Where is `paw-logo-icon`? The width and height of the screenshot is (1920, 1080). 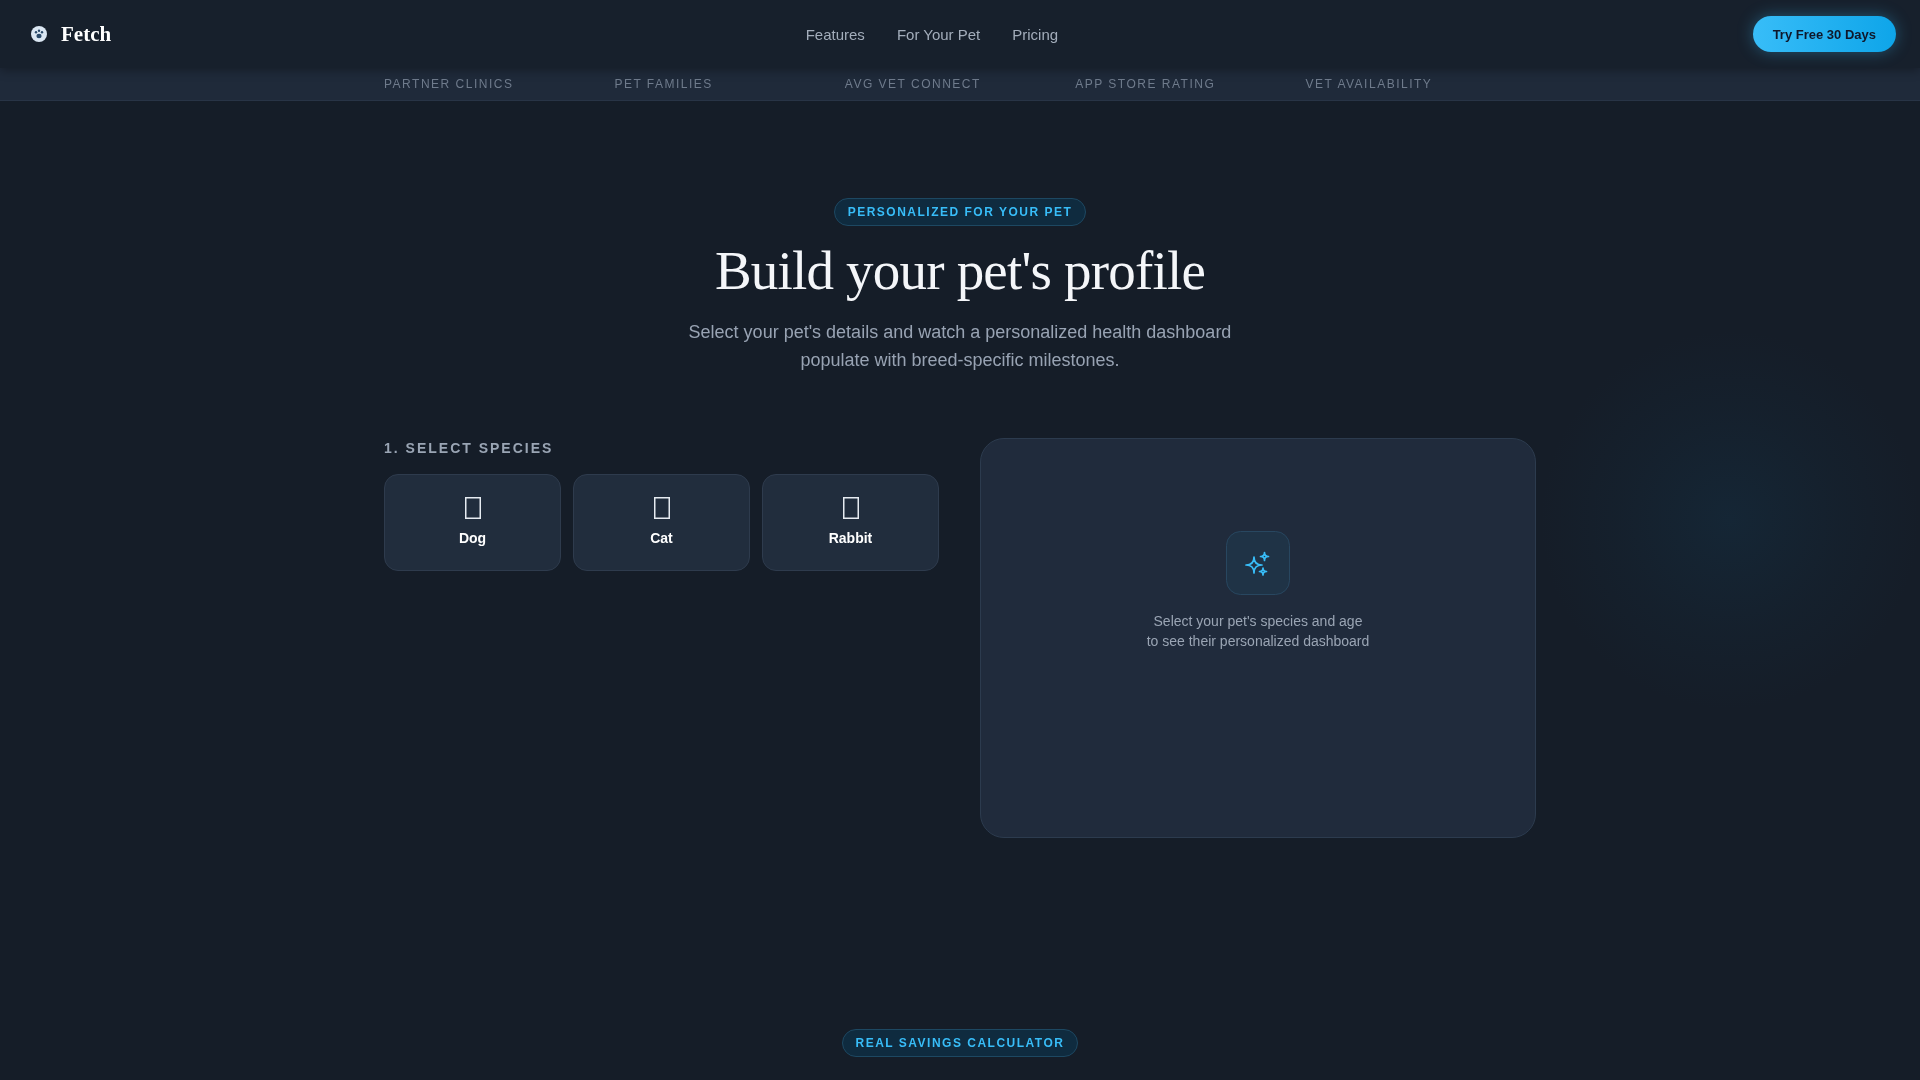 paw-logo-icon is located at coordinates (39, 34).